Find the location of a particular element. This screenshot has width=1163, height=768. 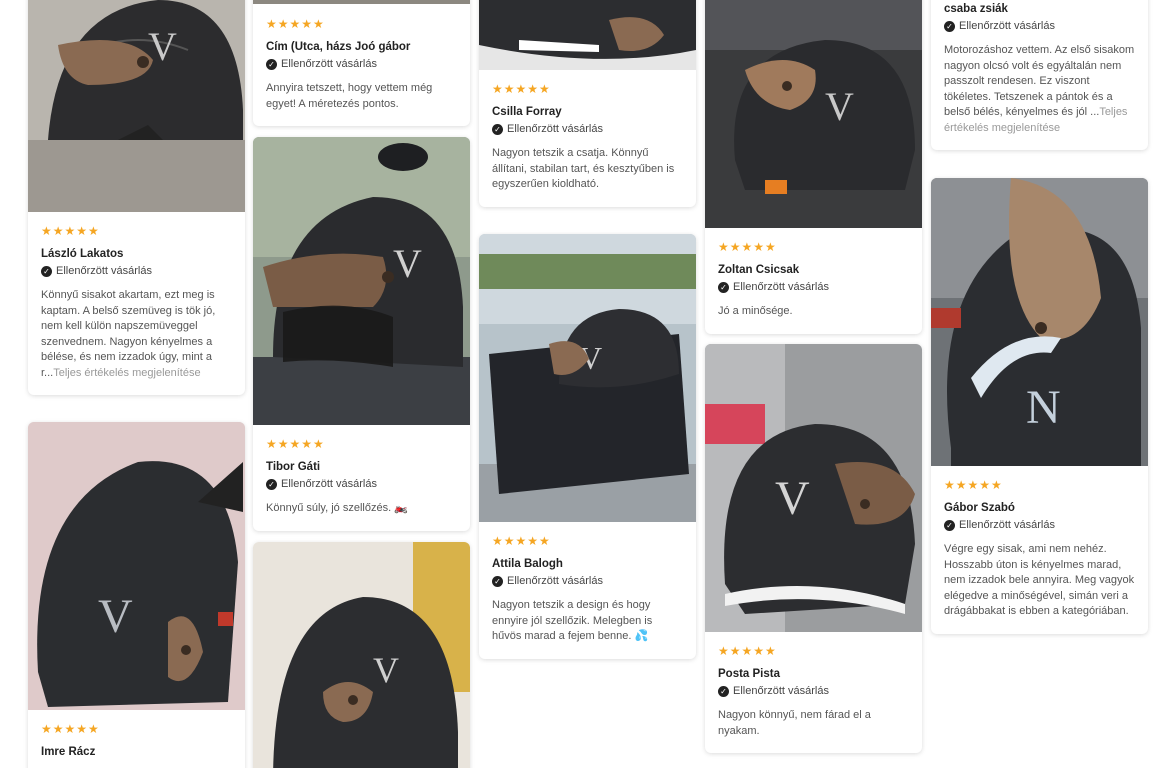

reviewer-name: Csilla Forray is located at coordinates (527, 112).